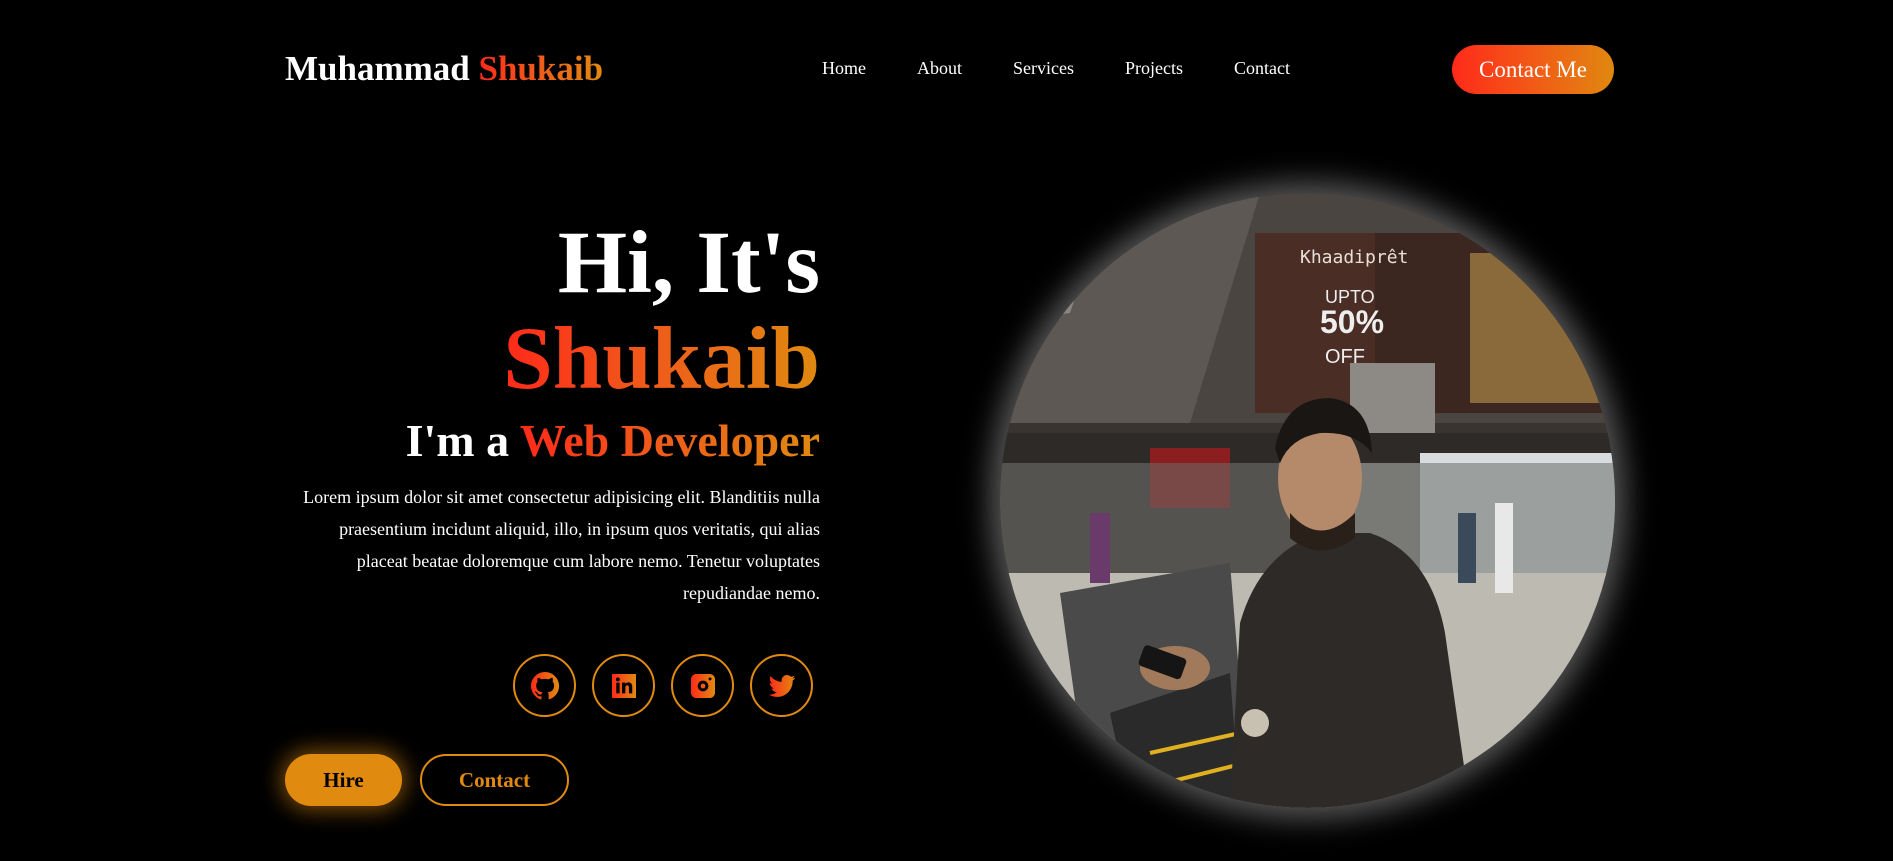  I want to click on brand-logo: Muhammad Shukaib, so click(444, 69).